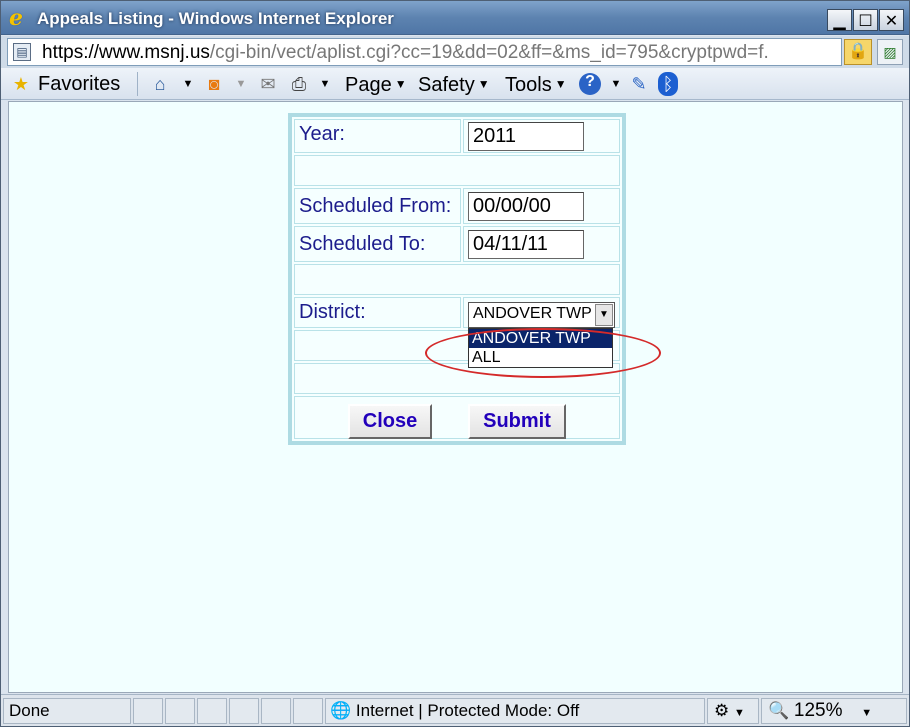  What do you see at coordinates (16, 18) in the screenshot?
I see `ie-logo-icon: e` at bounding box center [16, 18].